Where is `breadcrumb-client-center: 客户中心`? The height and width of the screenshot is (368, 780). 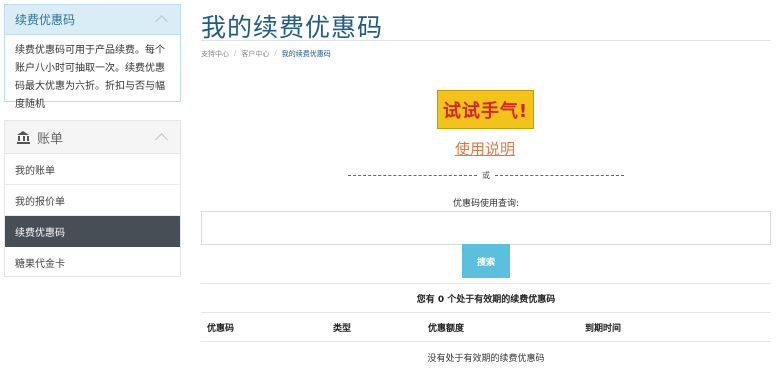
breadcrumb-client-center: 客户中心 is located at coordinates (255, 54).